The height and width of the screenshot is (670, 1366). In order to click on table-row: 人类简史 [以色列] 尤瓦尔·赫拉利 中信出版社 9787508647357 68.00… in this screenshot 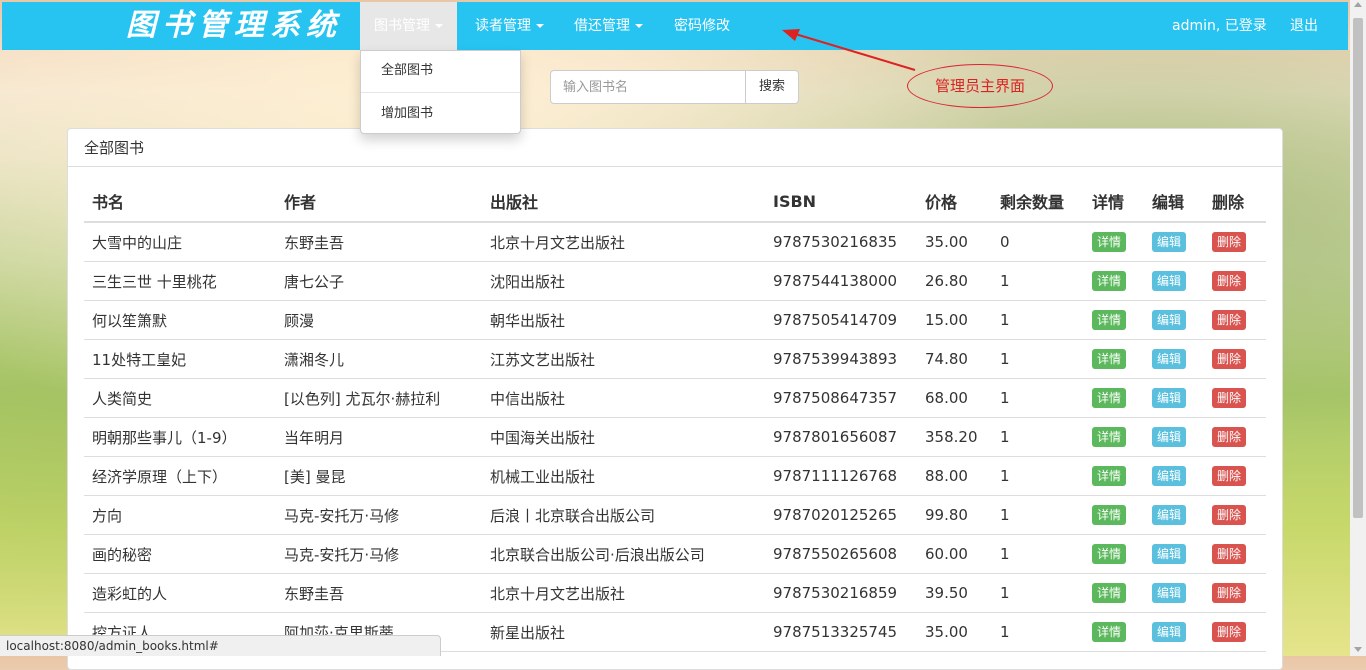, I will do `click(675, 398)`.